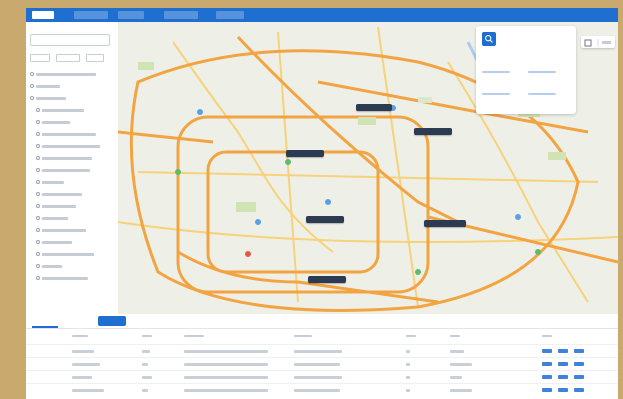 This screenshot has width=623, height=399. Describe the element at coordinates (70, 40) in the screenshot. I see `search-input` at that location.